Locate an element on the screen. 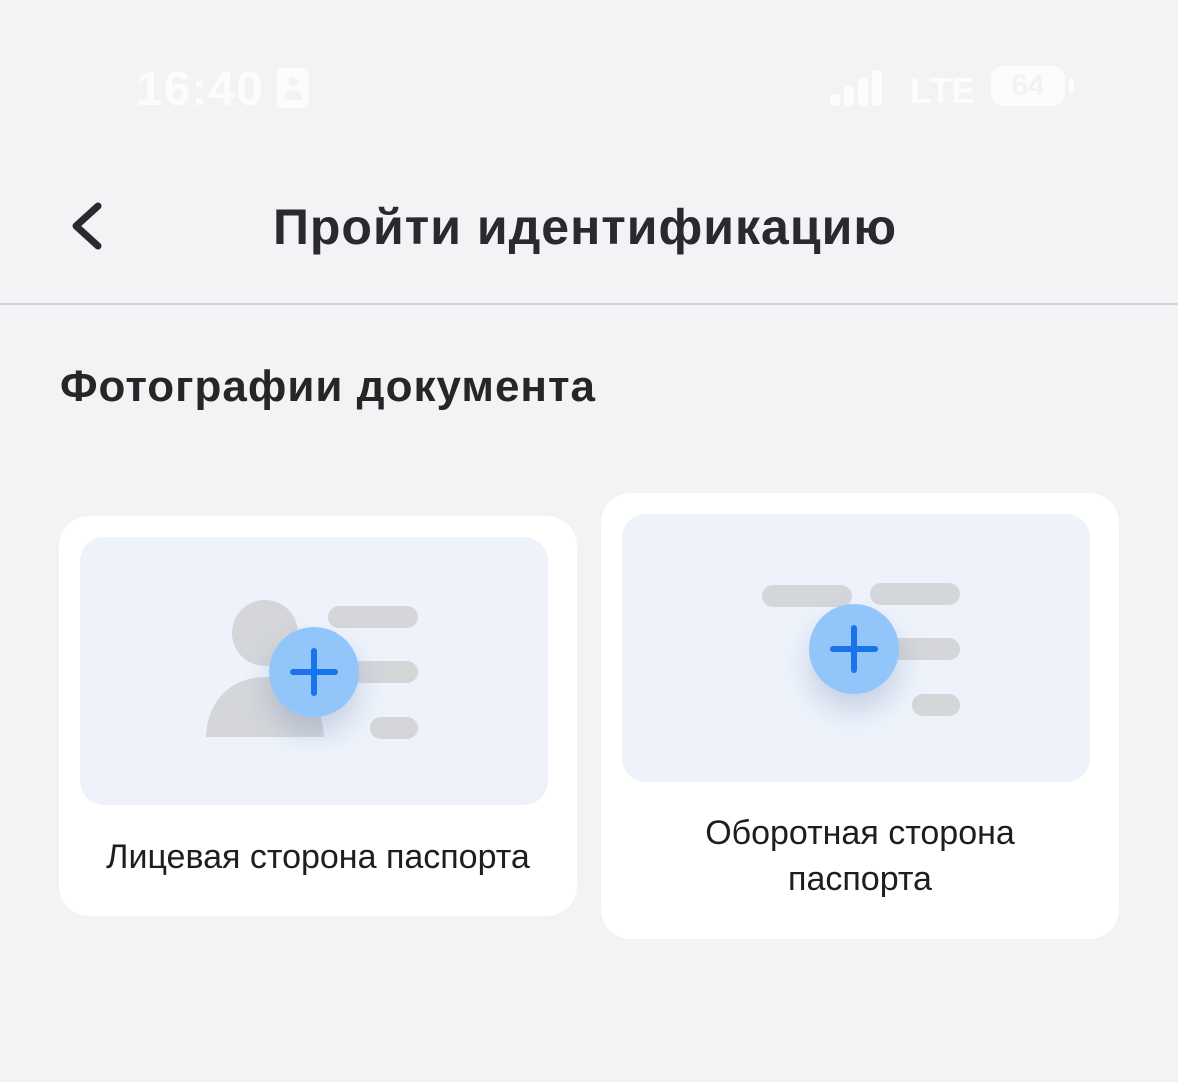 Image resolution: width=1178 pixels, height=1082 pixels. battery-level: 64 is located at coordinates (1028, 85).